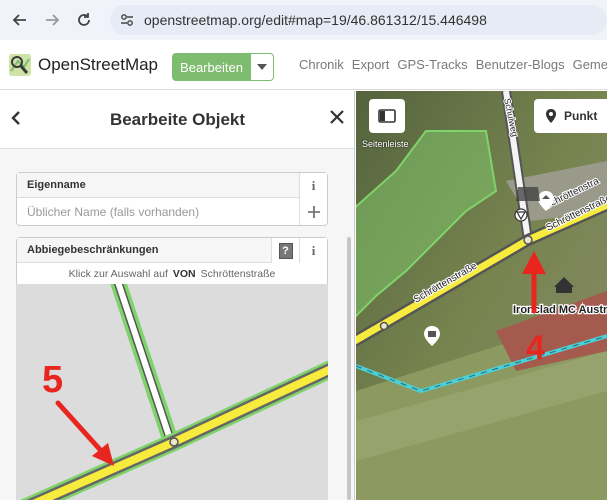  What do you see at coordinates (535, 348) in the screenshot?
I see `annotation-number-4: 4` at bounding box center [535, 348].